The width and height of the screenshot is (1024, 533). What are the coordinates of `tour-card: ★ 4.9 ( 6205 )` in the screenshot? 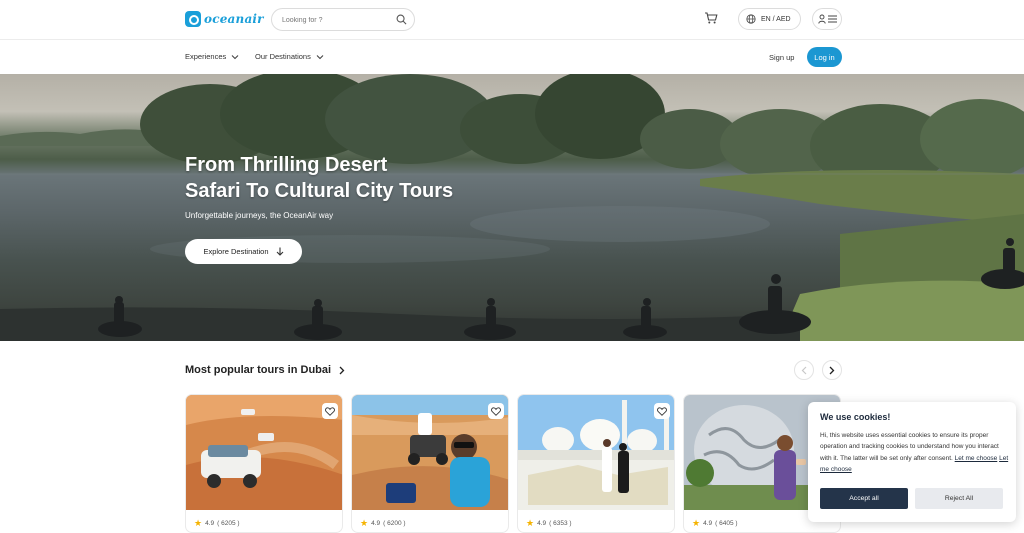 It's located at (264, 463).